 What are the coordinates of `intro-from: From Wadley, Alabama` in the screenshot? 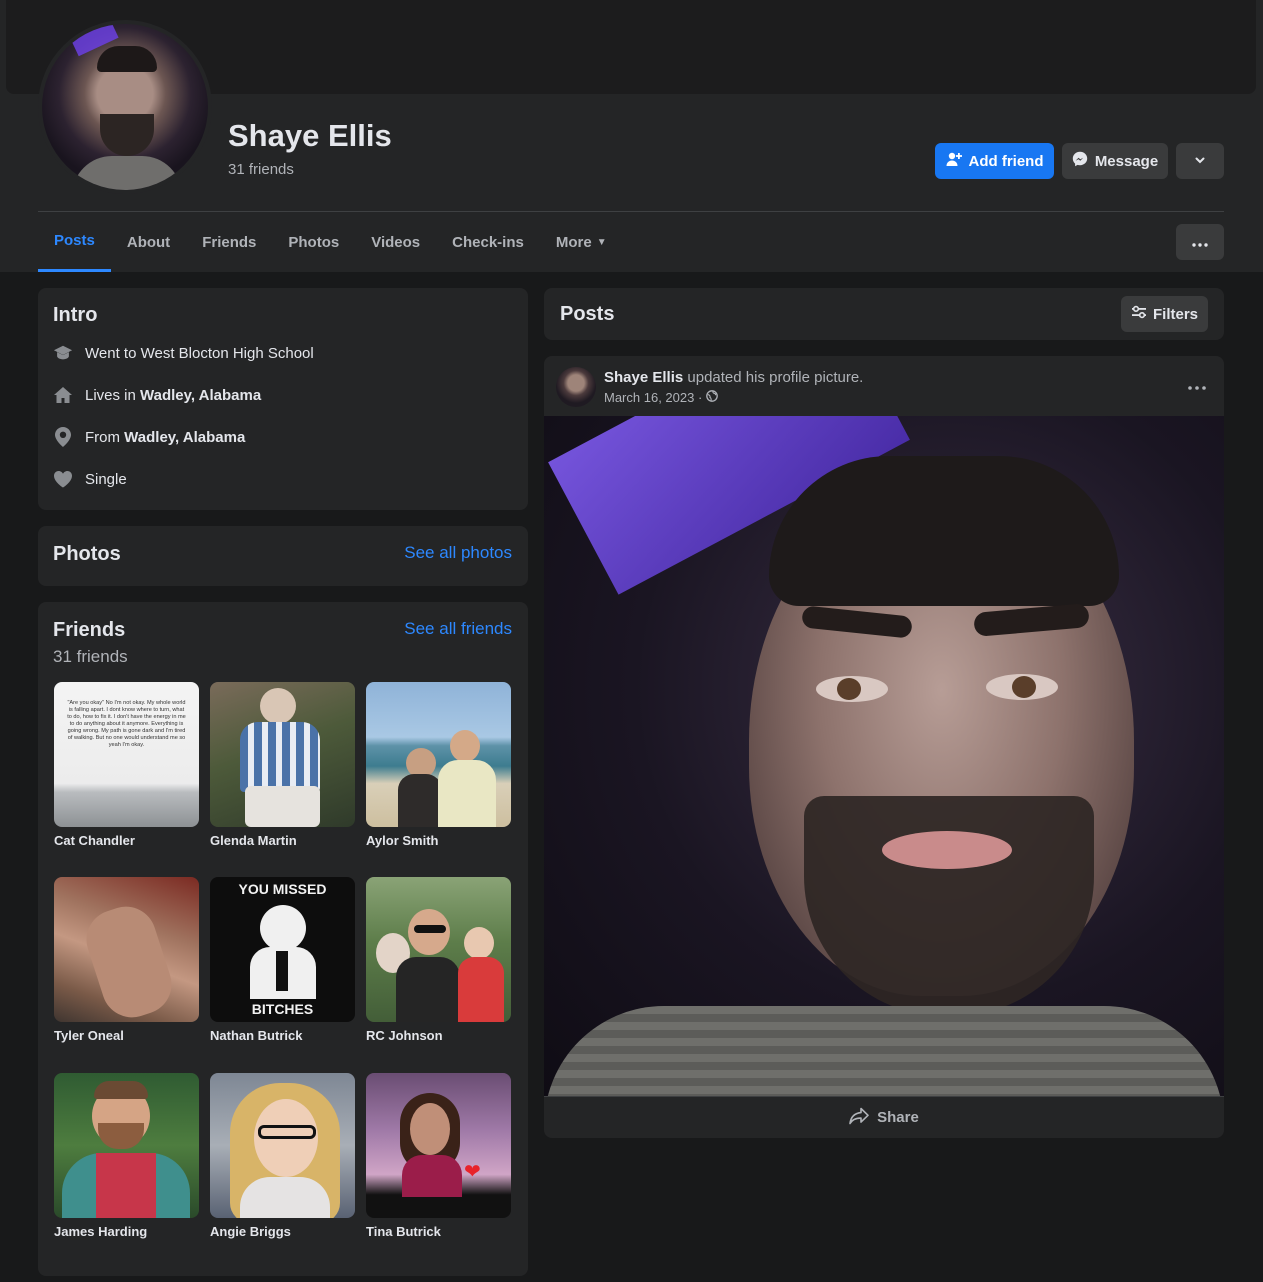 It's located at (149, 437).